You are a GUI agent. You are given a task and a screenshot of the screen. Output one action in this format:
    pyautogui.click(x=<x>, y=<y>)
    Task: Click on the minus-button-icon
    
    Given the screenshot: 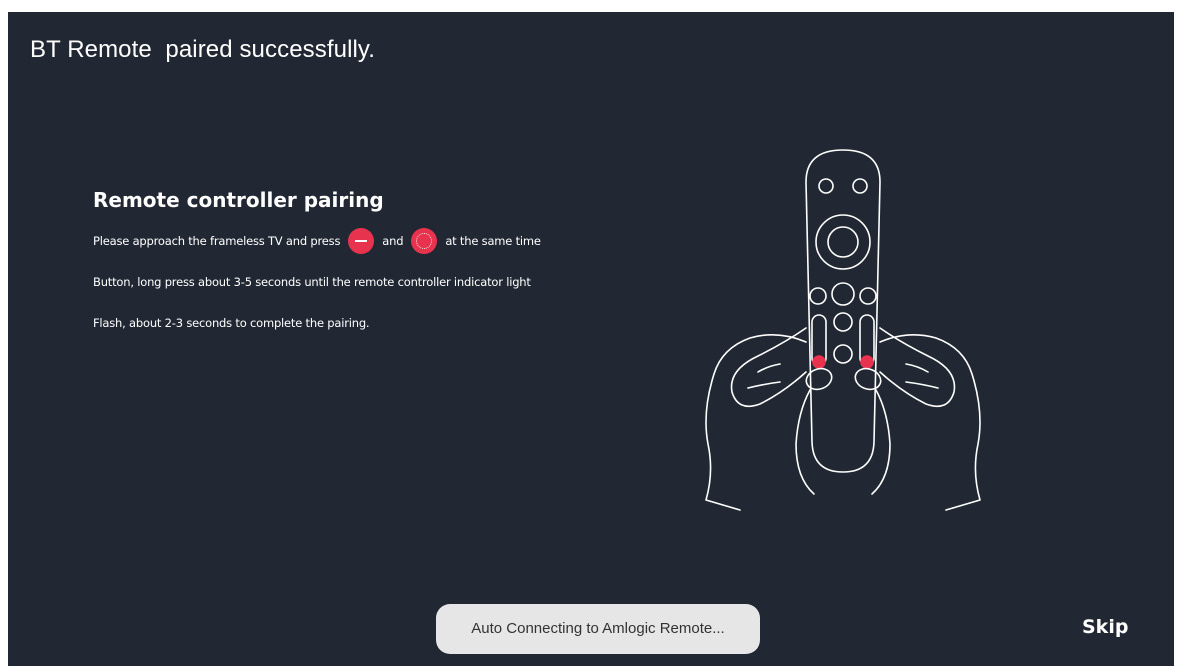 What is the action you would take?
    pyautogui.click(x=361, y=241)
    